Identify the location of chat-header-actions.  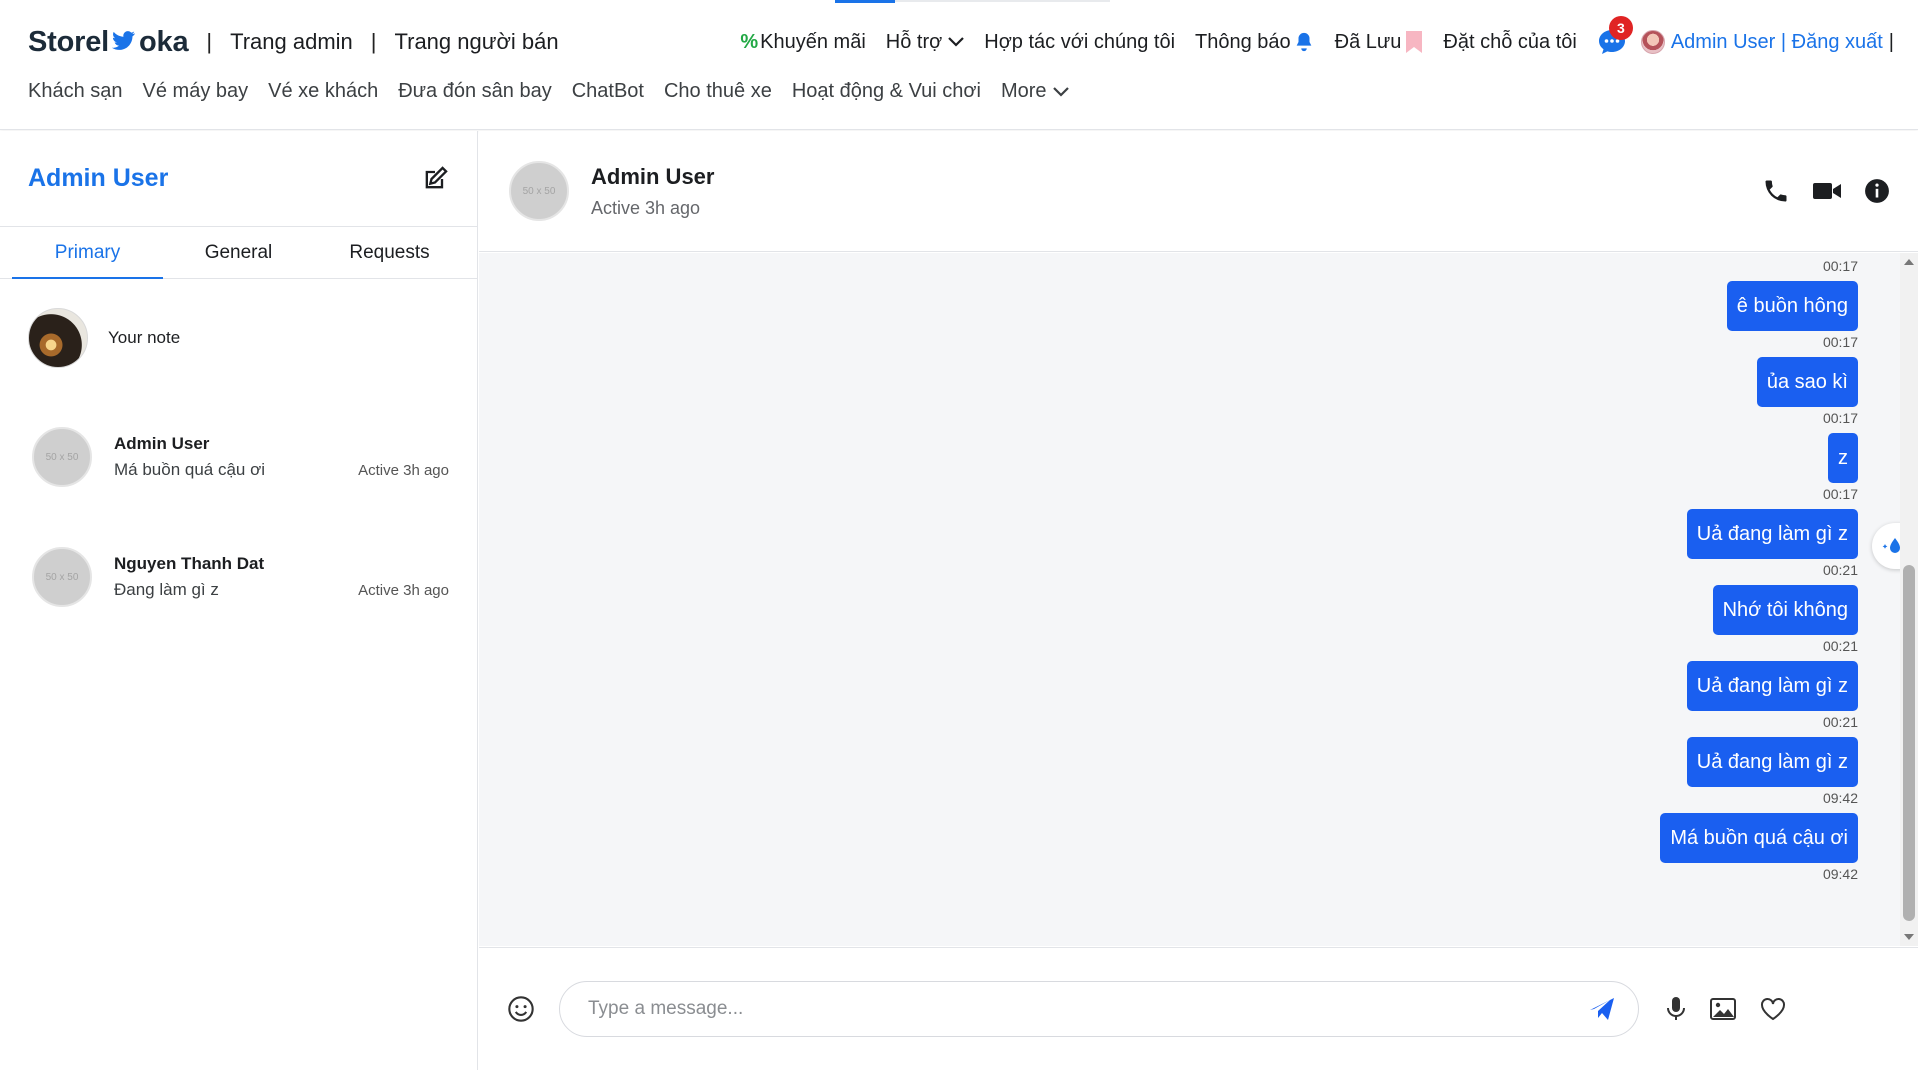
(1826, 191).